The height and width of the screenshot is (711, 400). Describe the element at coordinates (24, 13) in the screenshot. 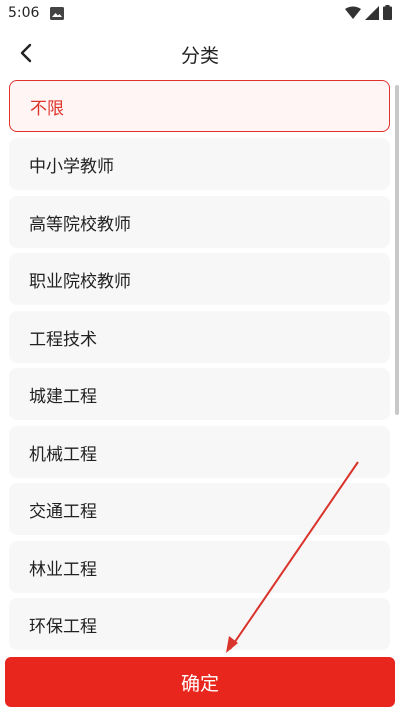

I see `status-time: 5:06` at that location.